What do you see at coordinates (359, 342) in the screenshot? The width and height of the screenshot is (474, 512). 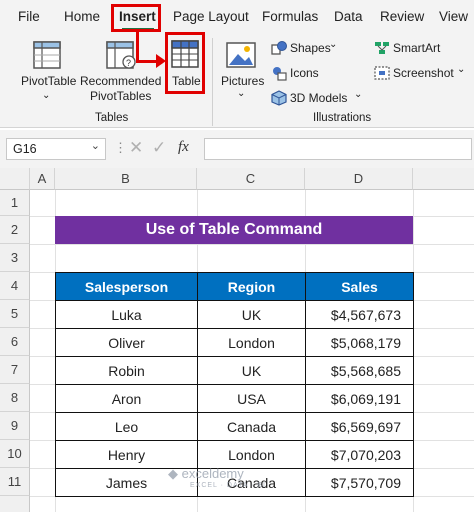 I see `cell-sales: $5,068,179` at bounding box center [359, 342].